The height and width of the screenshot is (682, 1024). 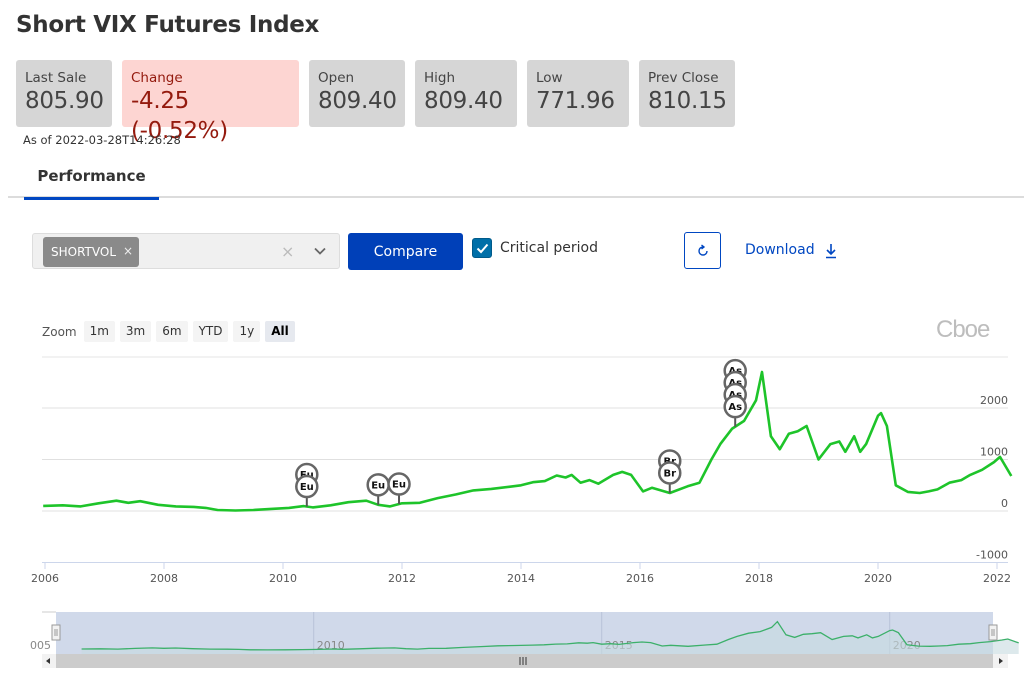 I want to click on event-flag-eu: EuEu, so click(x=307, y=484).